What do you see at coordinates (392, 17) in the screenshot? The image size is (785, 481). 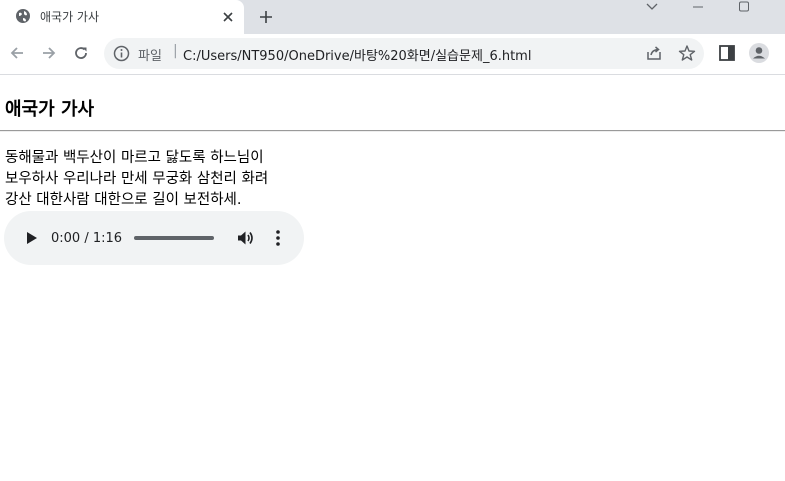 I see `tab-strip: 애국가 가사` at bounding box center [392, 17].